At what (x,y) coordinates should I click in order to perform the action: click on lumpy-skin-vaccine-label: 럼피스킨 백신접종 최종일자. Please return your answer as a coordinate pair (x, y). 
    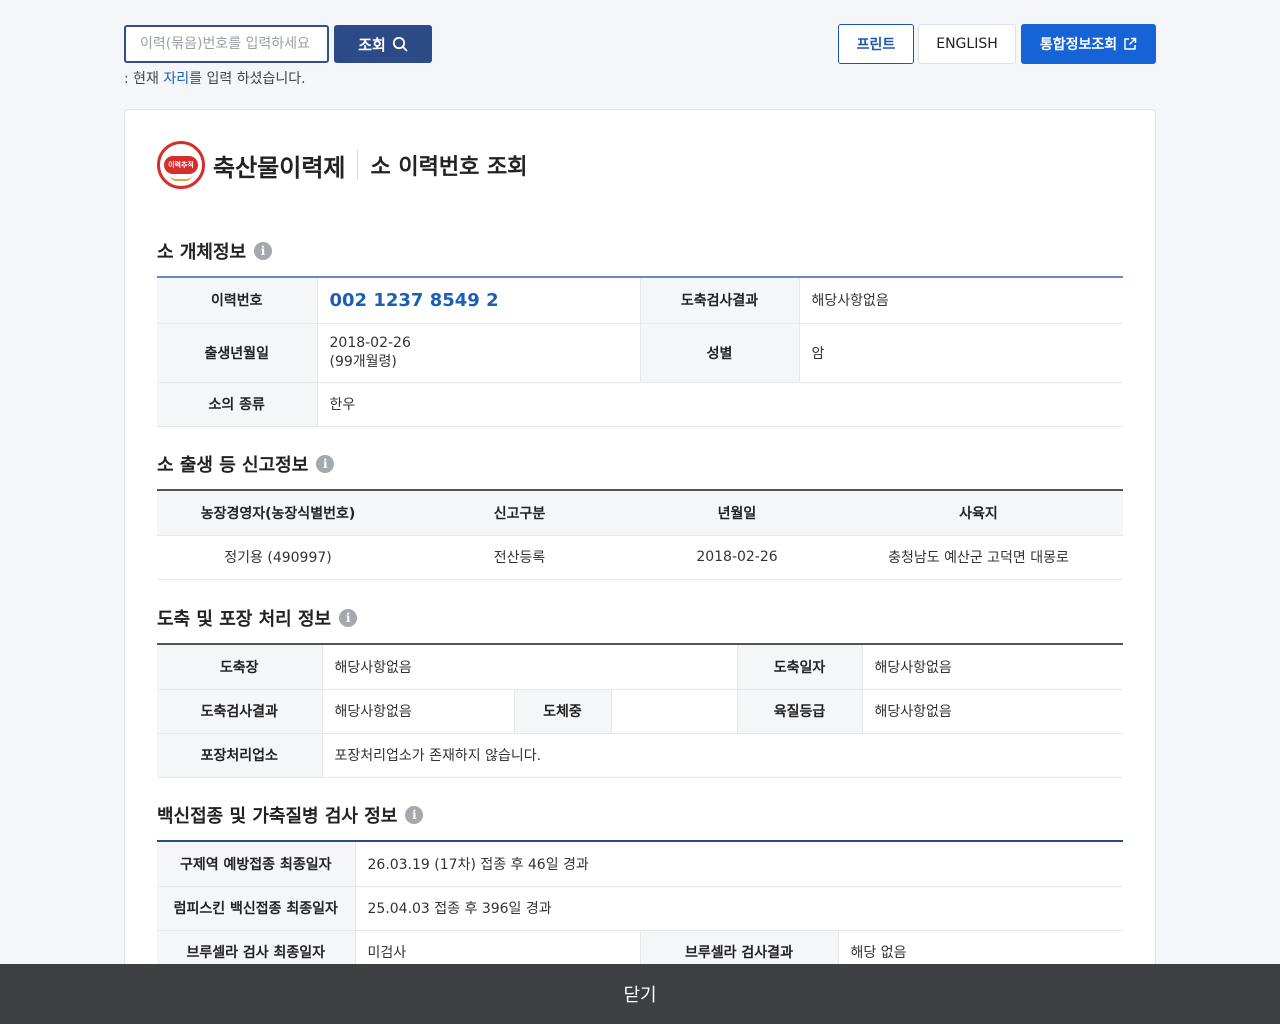
    Looking at the image, I should click on (256, 908).